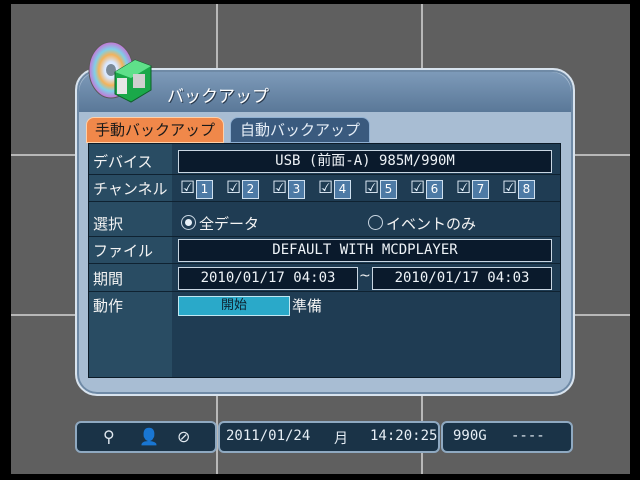  I want to click on channel-checkbox: ☑ 8, so click(520, 189).